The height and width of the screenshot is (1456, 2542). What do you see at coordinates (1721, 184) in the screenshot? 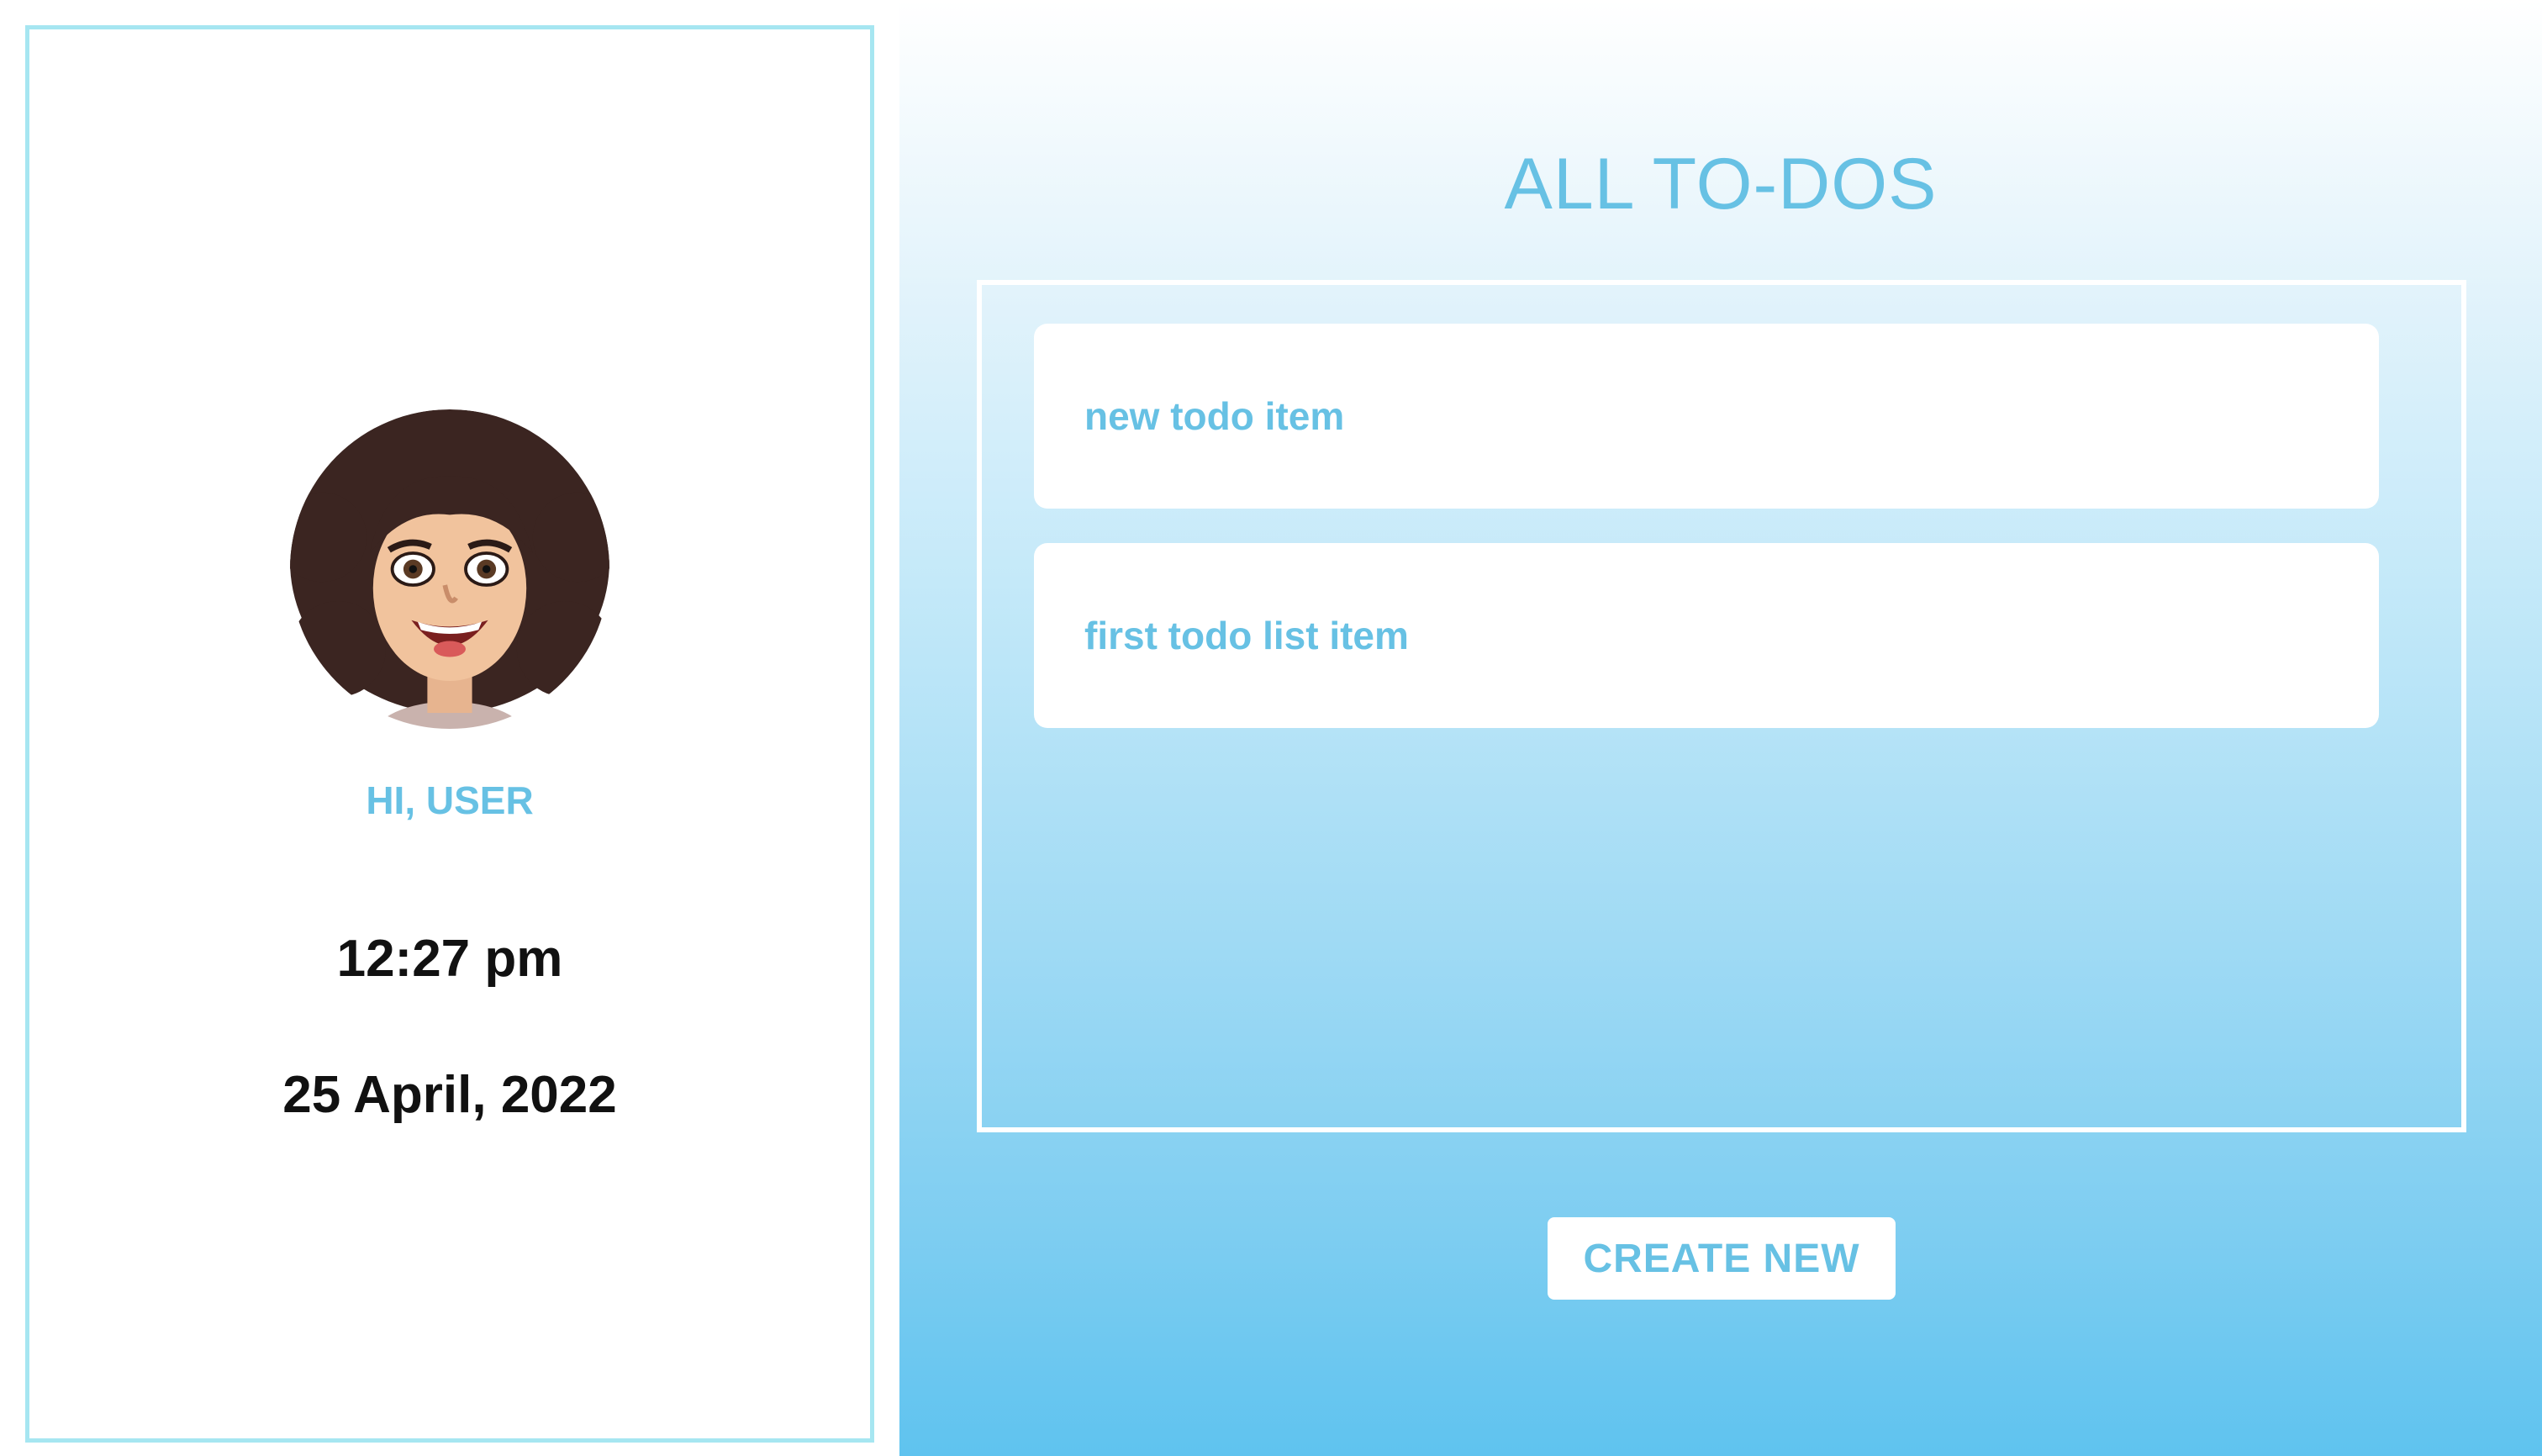
I see `page-title: ALL TO-DOS` at bounding box center [1721, 184].